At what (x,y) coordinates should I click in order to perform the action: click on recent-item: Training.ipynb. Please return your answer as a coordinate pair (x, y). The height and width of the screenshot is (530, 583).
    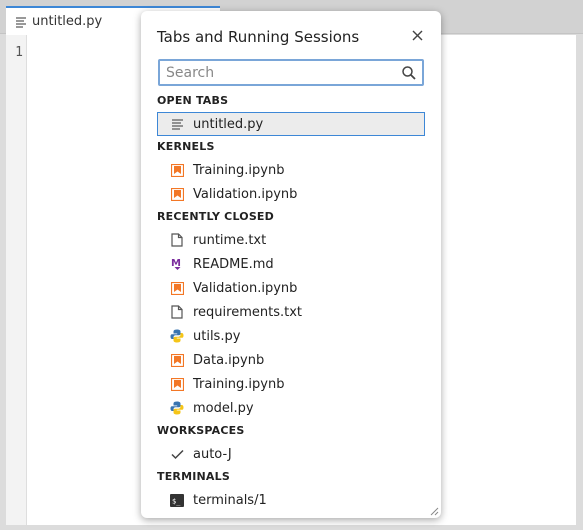
    Looking at the image, I should click on (291, 384).